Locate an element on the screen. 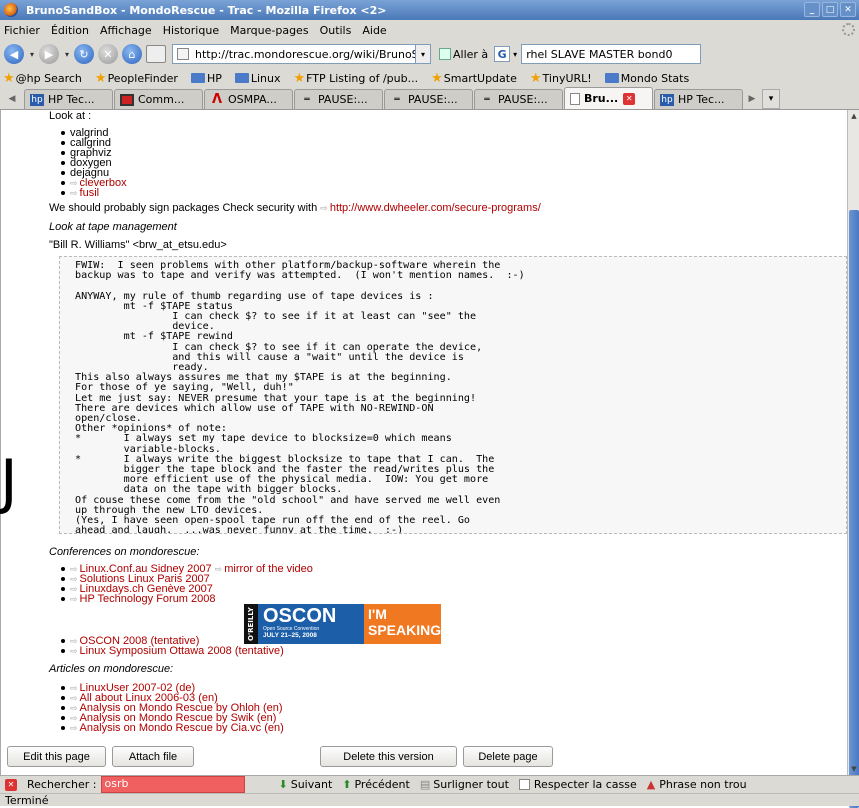 Image resolution: width=859 pixels, height=808 pixels. back-icon: ◀ is located at coordinates (14, 54).